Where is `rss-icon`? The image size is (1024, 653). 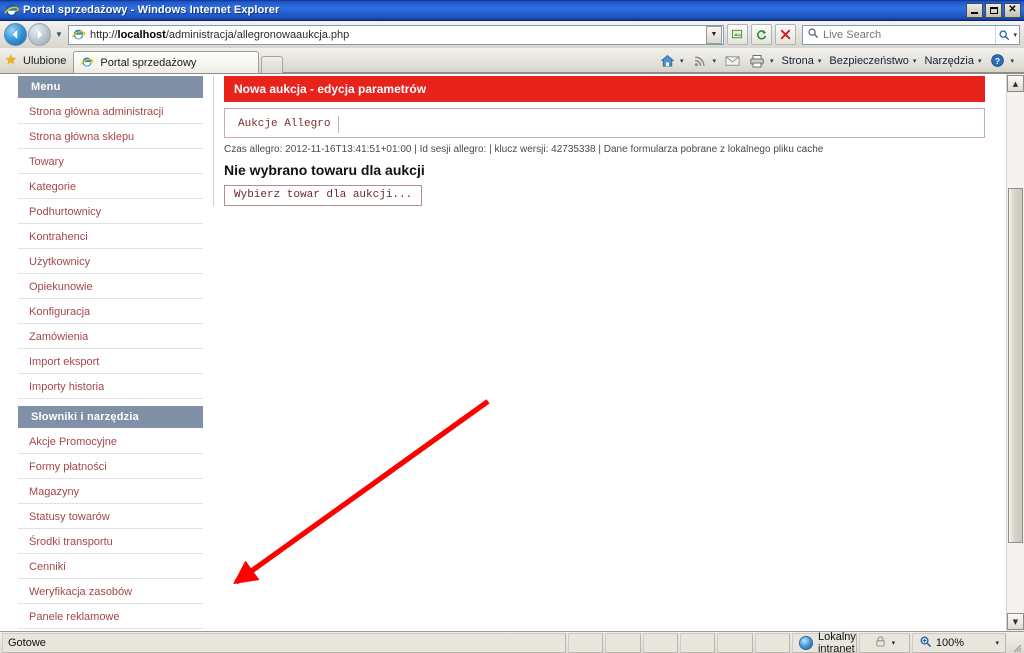 rss-icon is located at coordinates (699, 61).